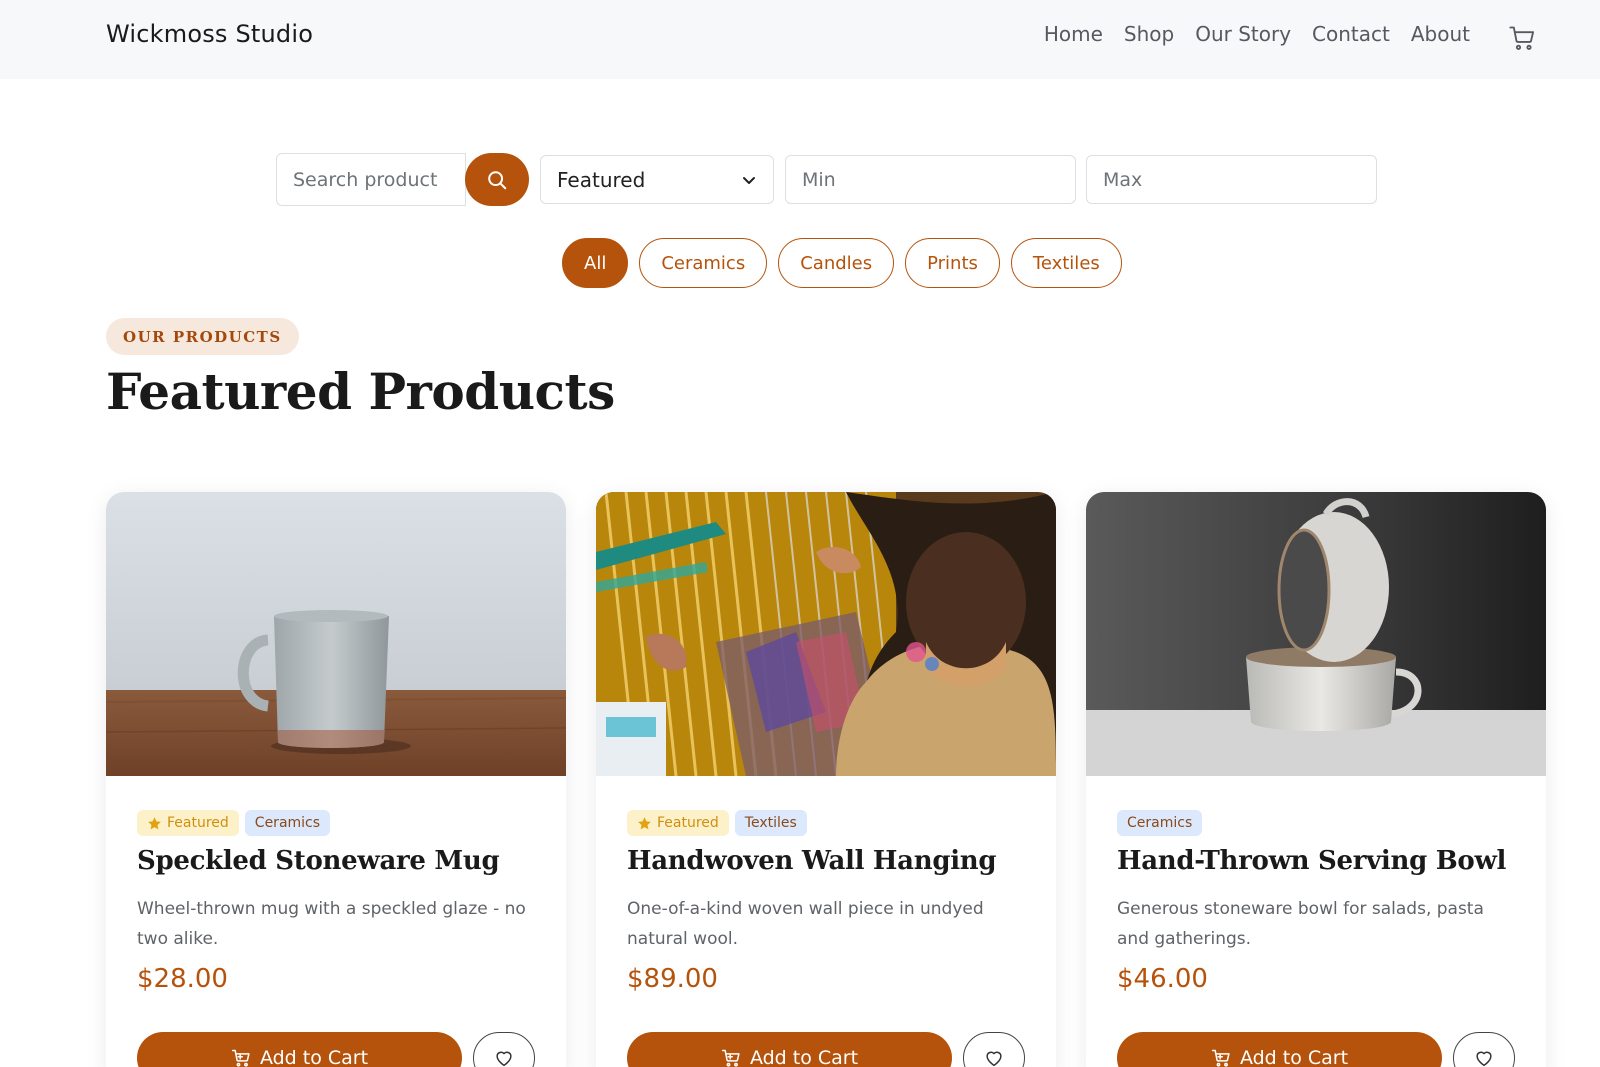 The image size is (1600, 1067). Describe the element at coordinates (770, 823) in the screenshot. I see `category-badge: Textiles` at that location.